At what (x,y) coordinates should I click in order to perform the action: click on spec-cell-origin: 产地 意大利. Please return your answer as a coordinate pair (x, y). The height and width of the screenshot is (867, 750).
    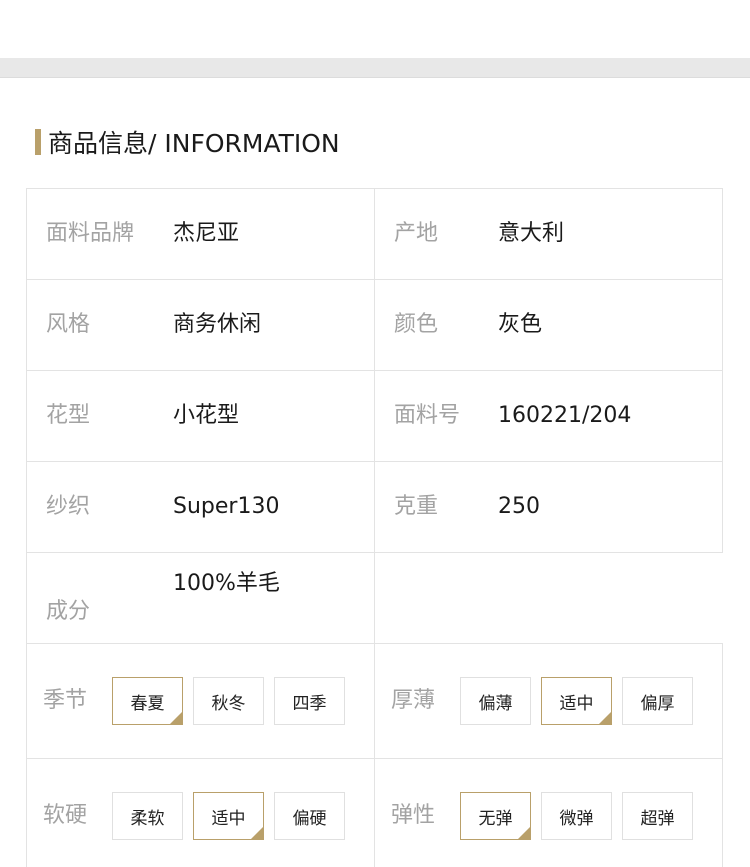
    Looking at the image, I should click on (548, 234).